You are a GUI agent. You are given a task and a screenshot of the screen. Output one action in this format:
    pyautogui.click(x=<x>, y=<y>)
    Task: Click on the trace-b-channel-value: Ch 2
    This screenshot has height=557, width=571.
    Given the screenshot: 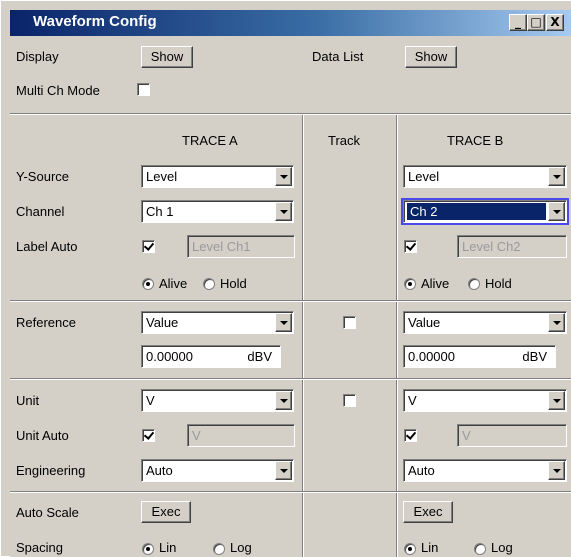 What is the action you would take?
    pyautogui.click(x=476, y=211)
    